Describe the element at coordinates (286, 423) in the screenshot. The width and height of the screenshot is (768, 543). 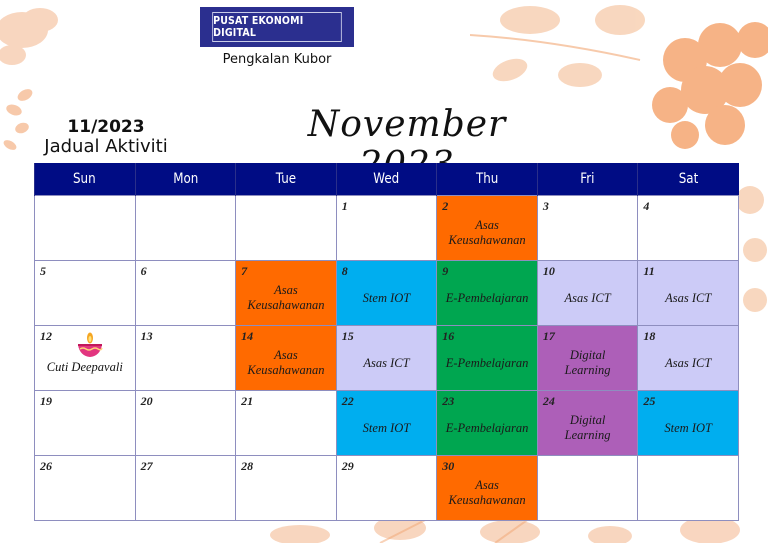
I see `calendar-day-cell: 21` at that location.